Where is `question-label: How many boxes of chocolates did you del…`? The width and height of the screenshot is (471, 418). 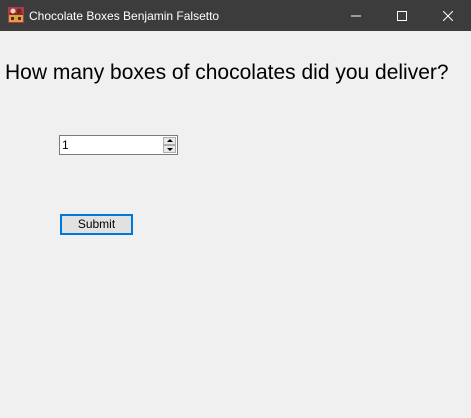 question-label: How many boxes of chocolates did you del… is located at coordinates (227, 72).